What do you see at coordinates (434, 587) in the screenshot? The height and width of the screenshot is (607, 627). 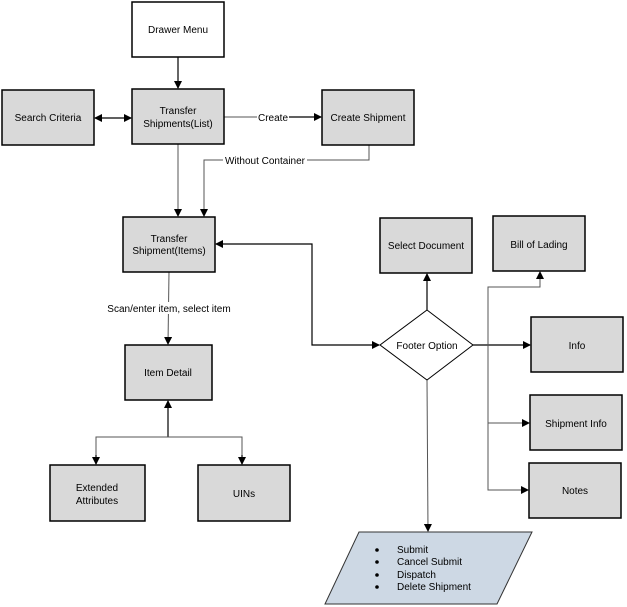 I see `action-item: Delete Shipment` at bounding box center [434, 587].